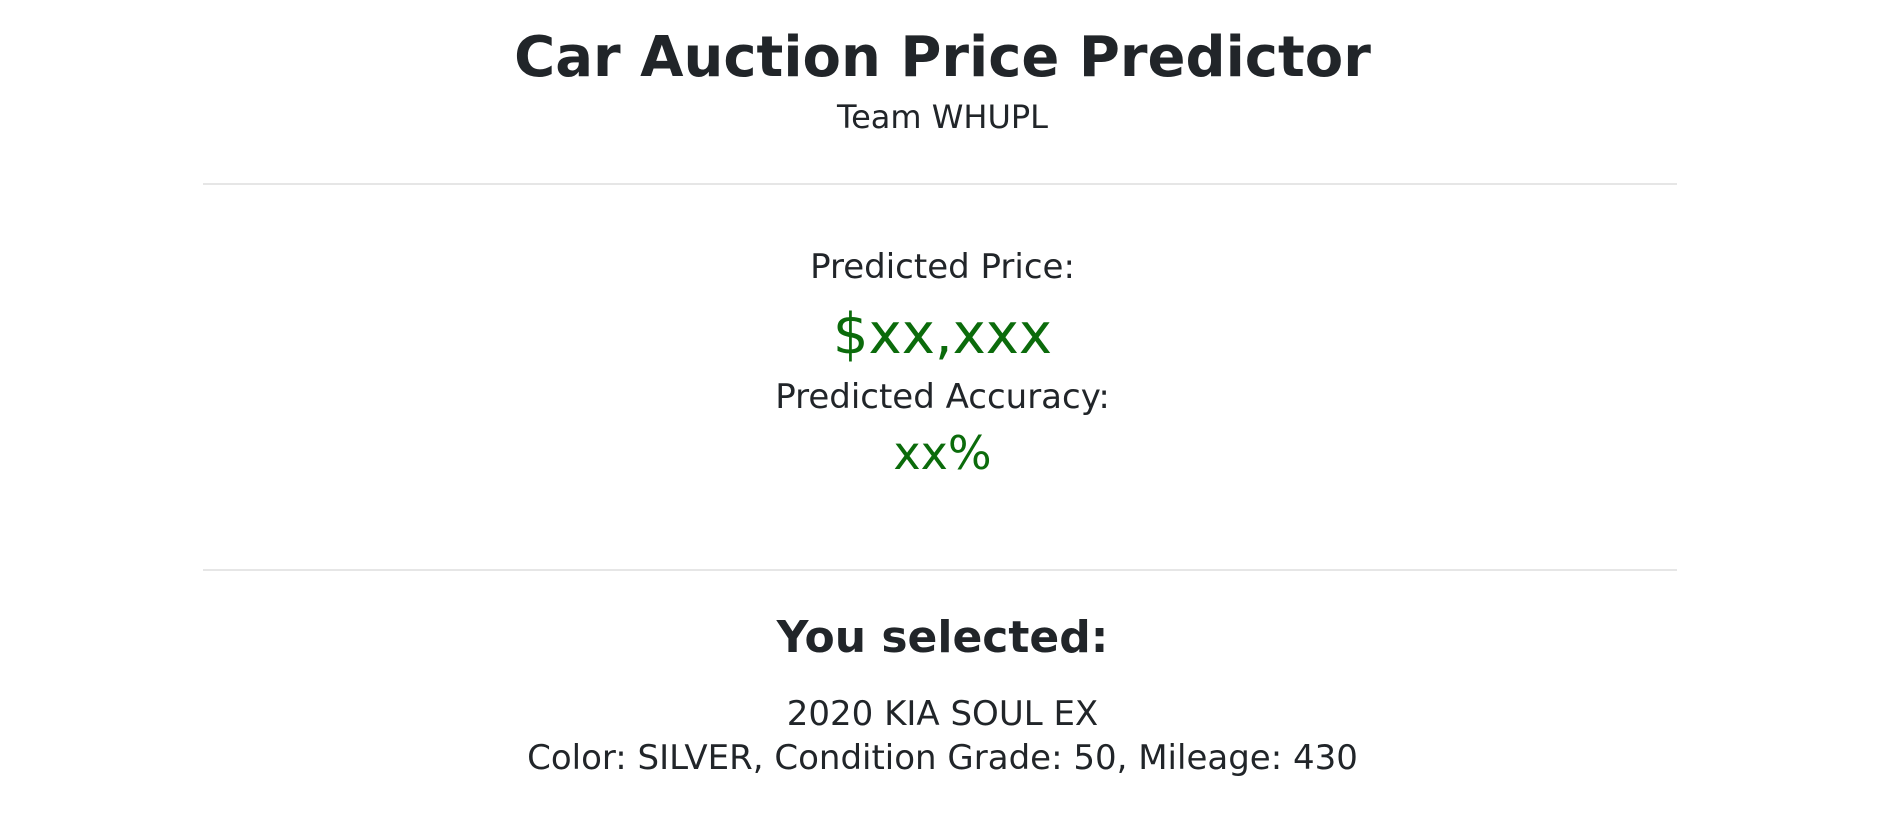  I want to click on team-name: Team WHUPL, so click(942, 117).